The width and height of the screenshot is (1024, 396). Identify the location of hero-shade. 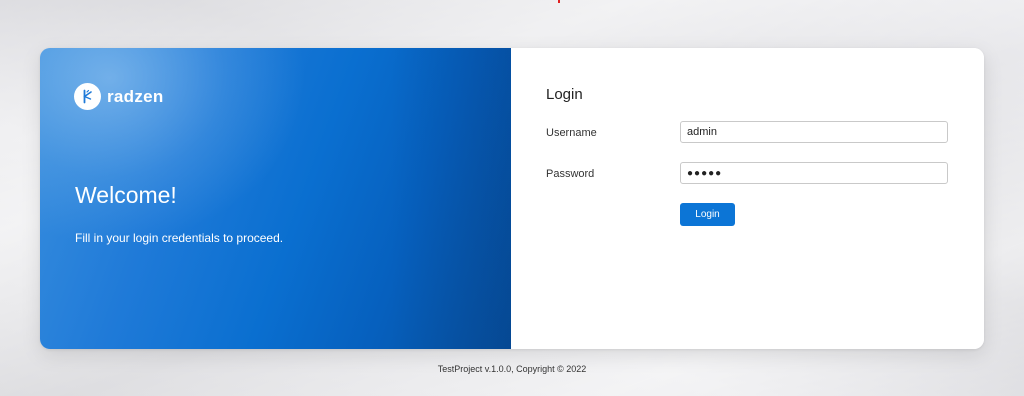
(451, 198).